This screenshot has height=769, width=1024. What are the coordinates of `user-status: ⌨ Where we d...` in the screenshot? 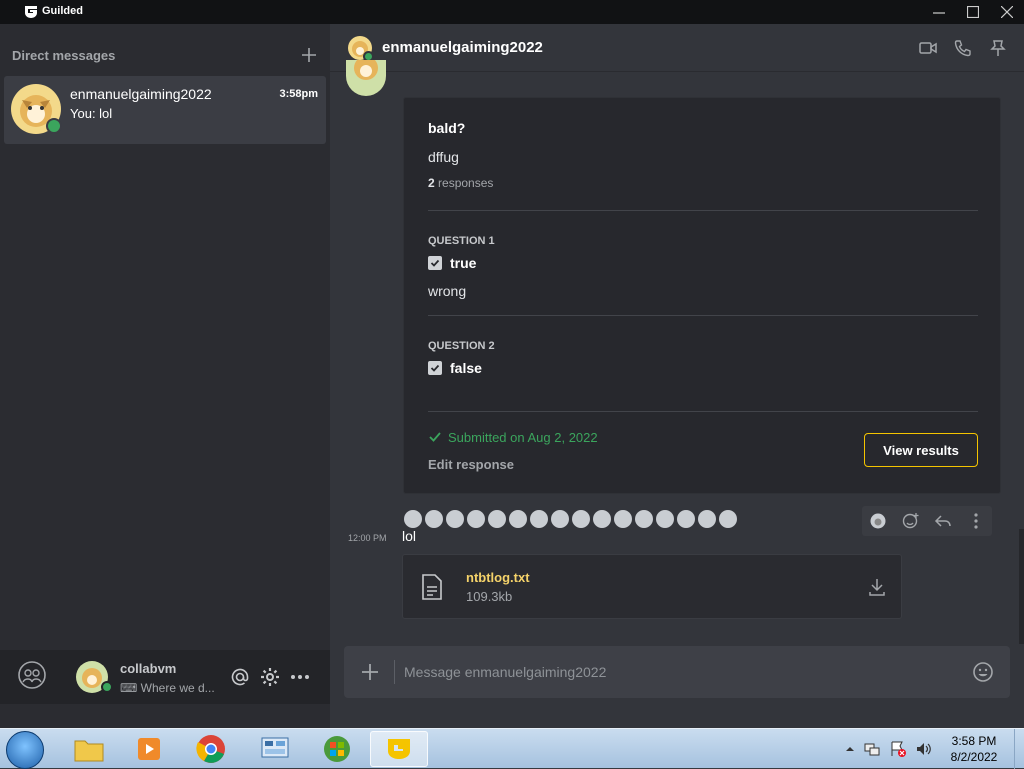 It's located at (167, 688).